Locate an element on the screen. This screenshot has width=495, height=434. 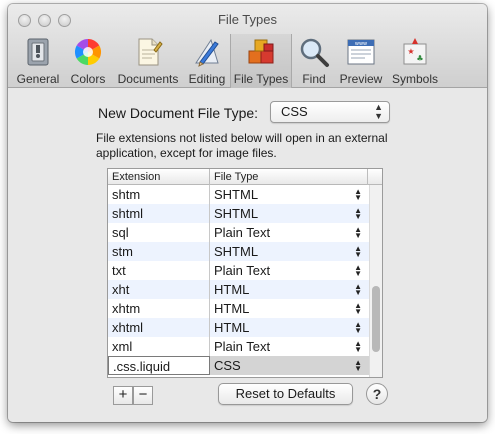
tab-documents: Documents is located at coordinates (148, 61).